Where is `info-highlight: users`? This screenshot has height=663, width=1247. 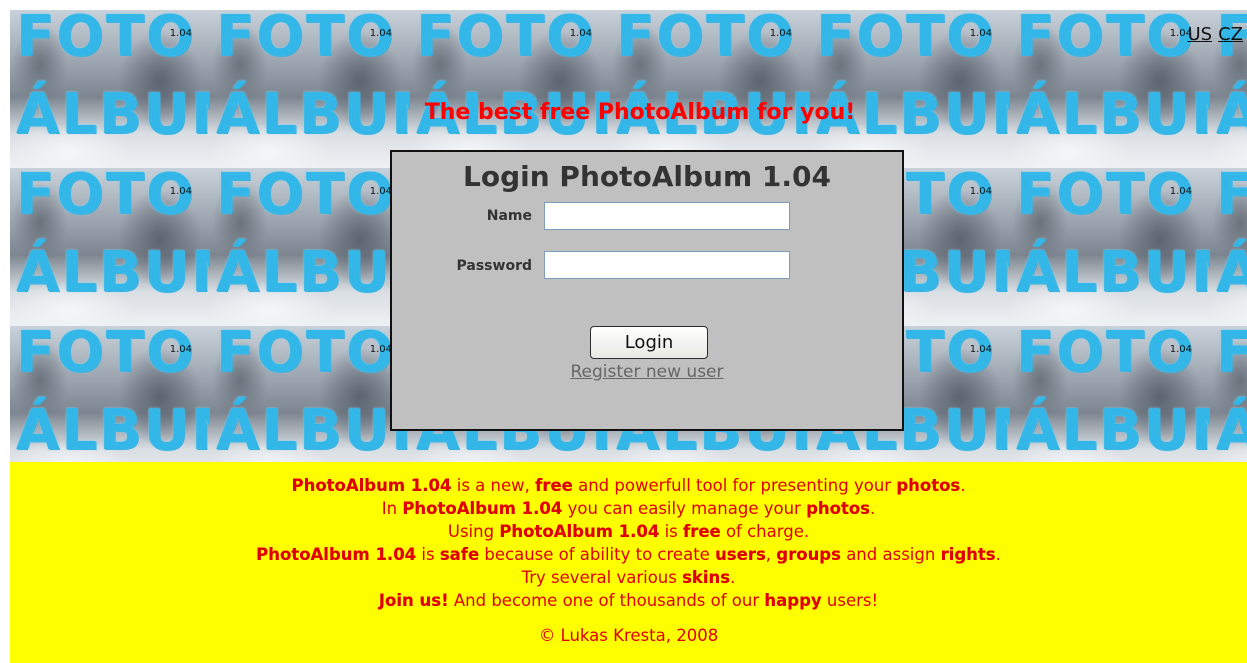 info-highlight: users is located at coordinates (740, 554).